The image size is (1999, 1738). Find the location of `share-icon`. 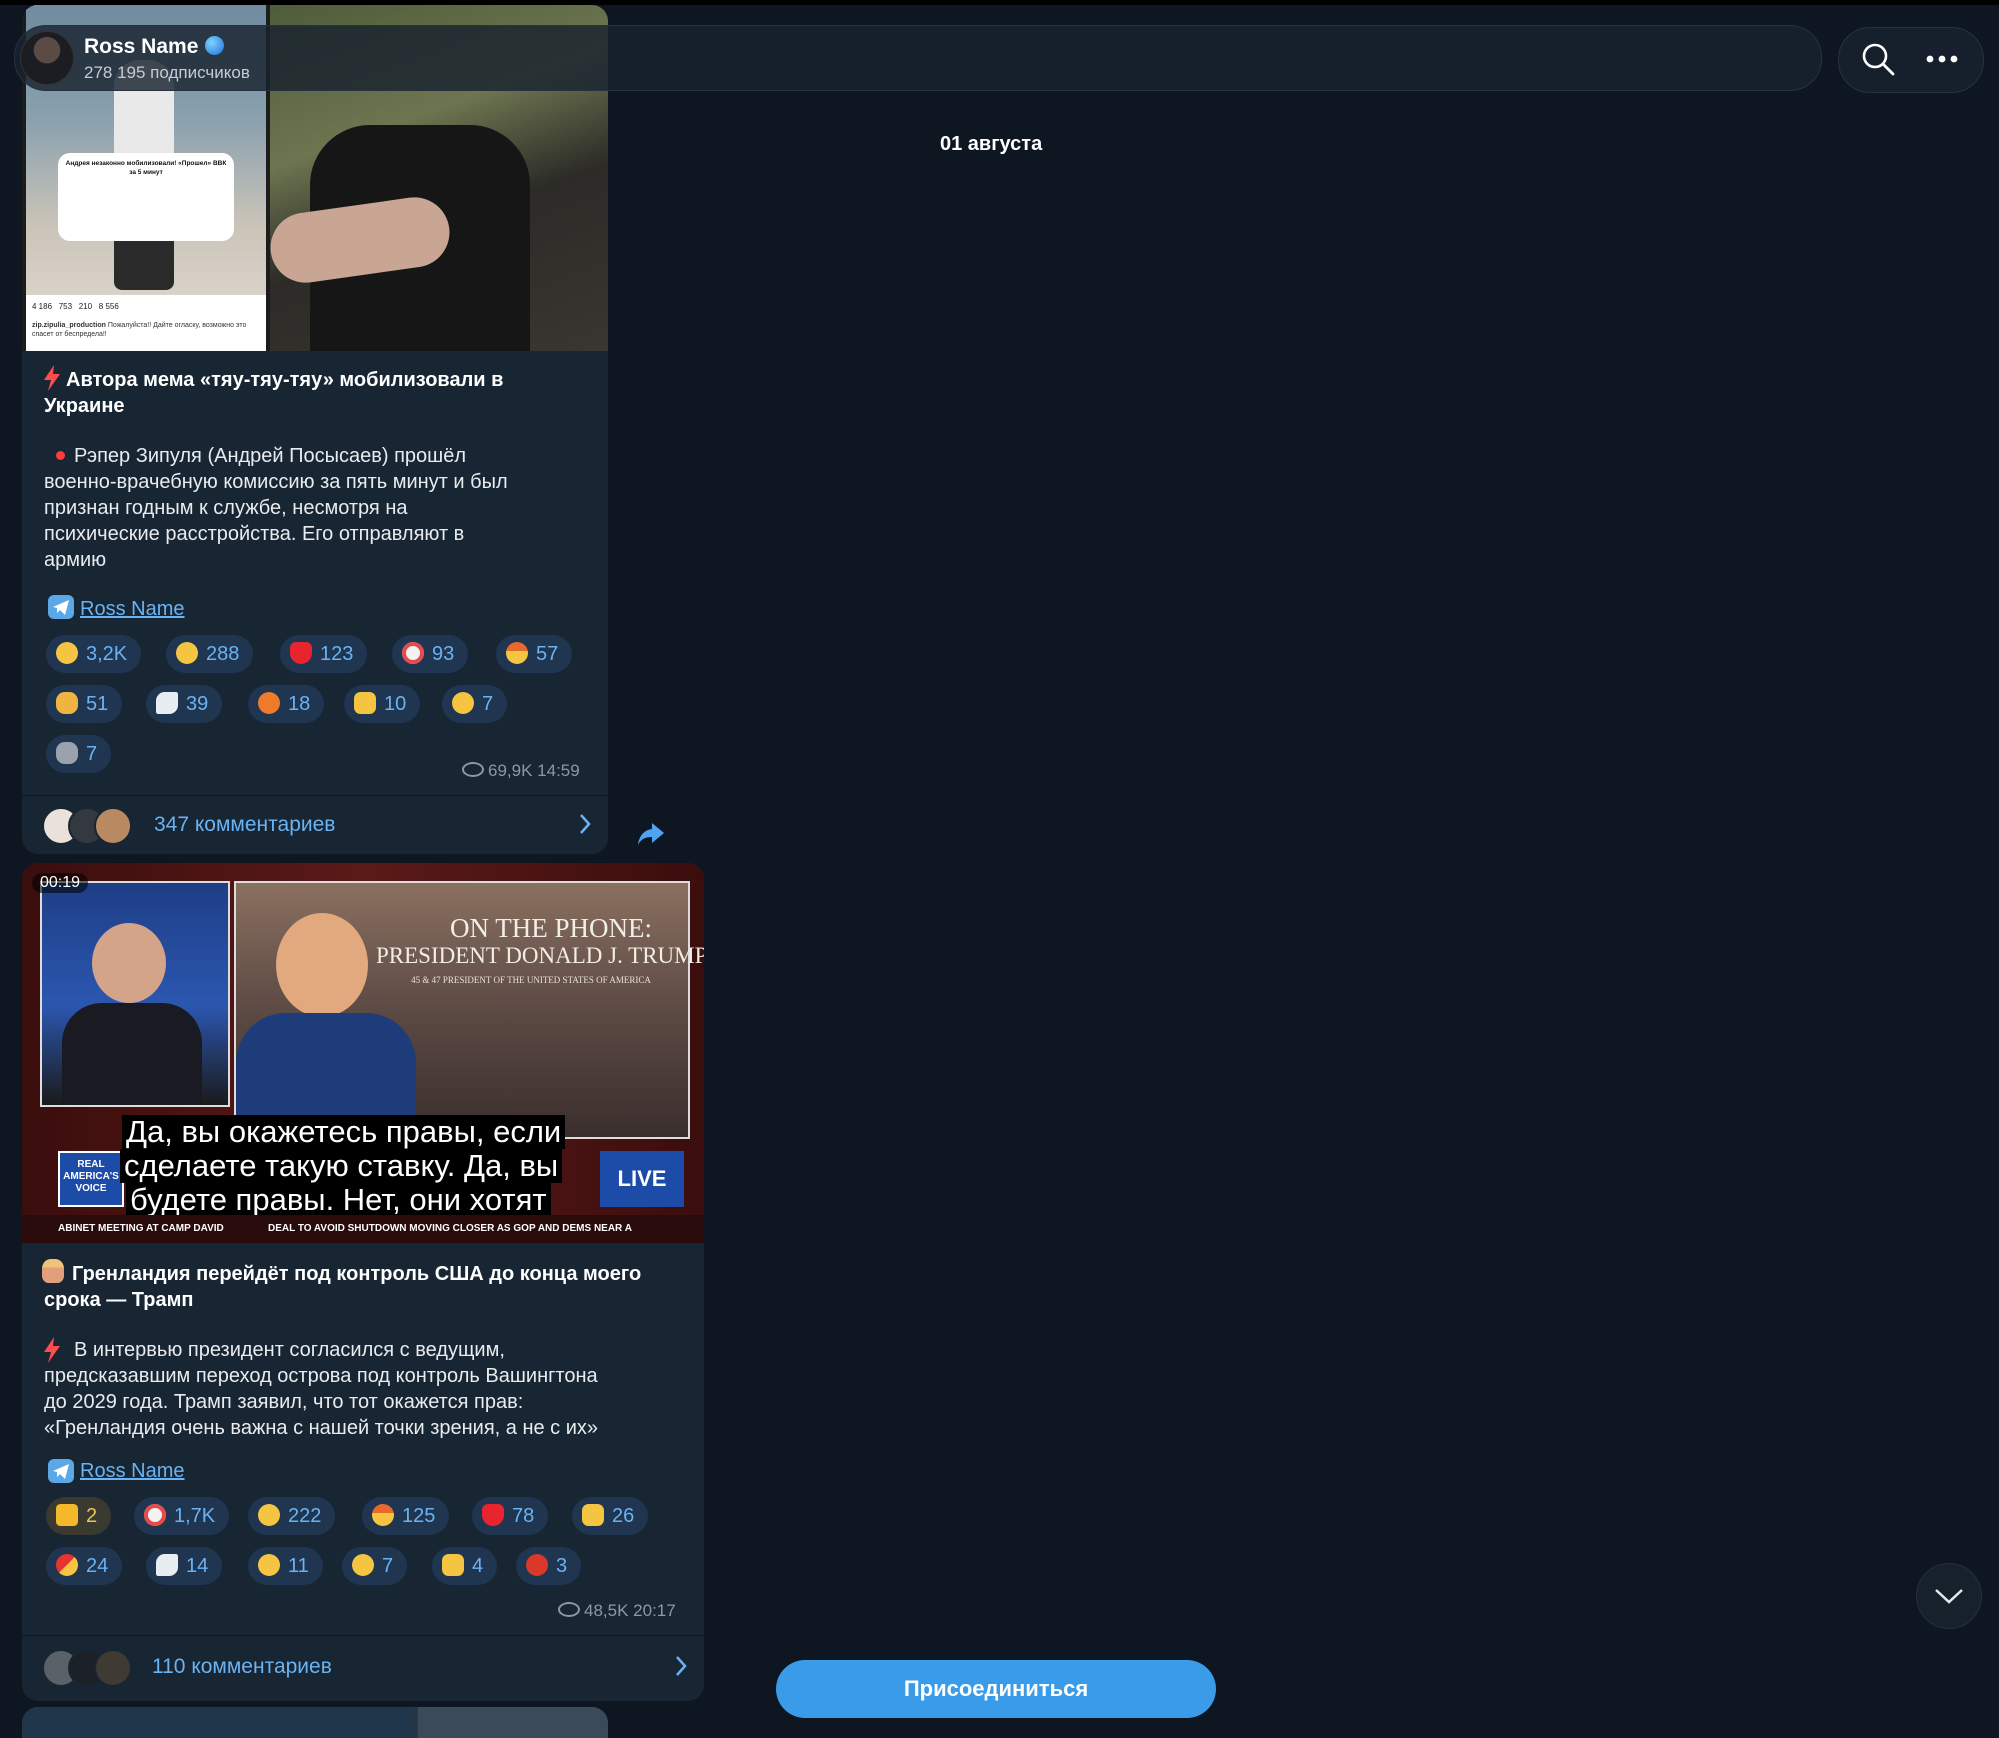

share-icon is located at coordinates (651, 834).